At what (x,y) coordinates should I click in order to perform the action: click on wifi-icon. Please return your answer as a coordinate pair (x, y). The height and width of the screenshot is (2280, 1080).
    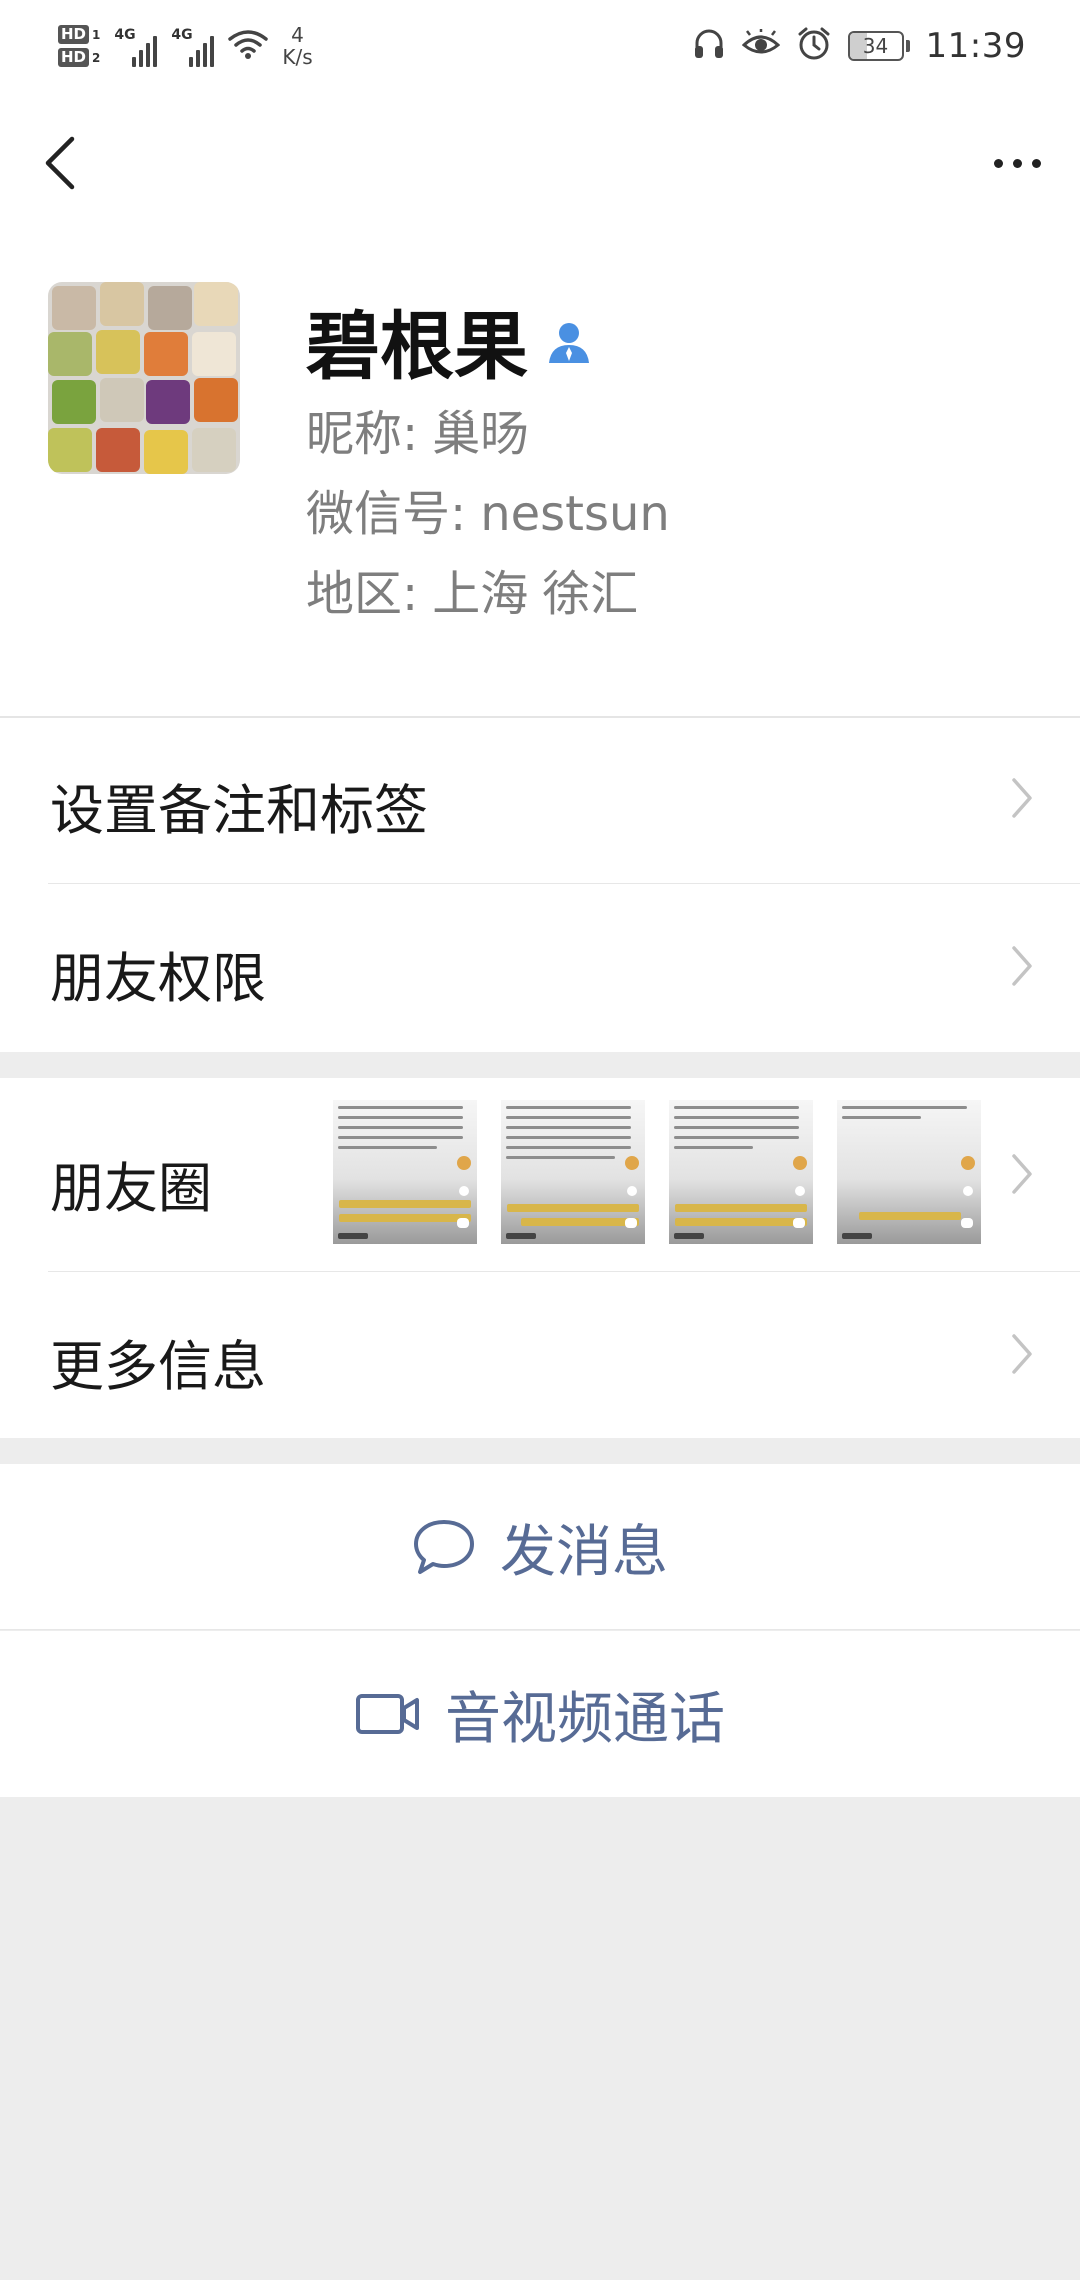
    Looking at the image, I should click on (248, 46).